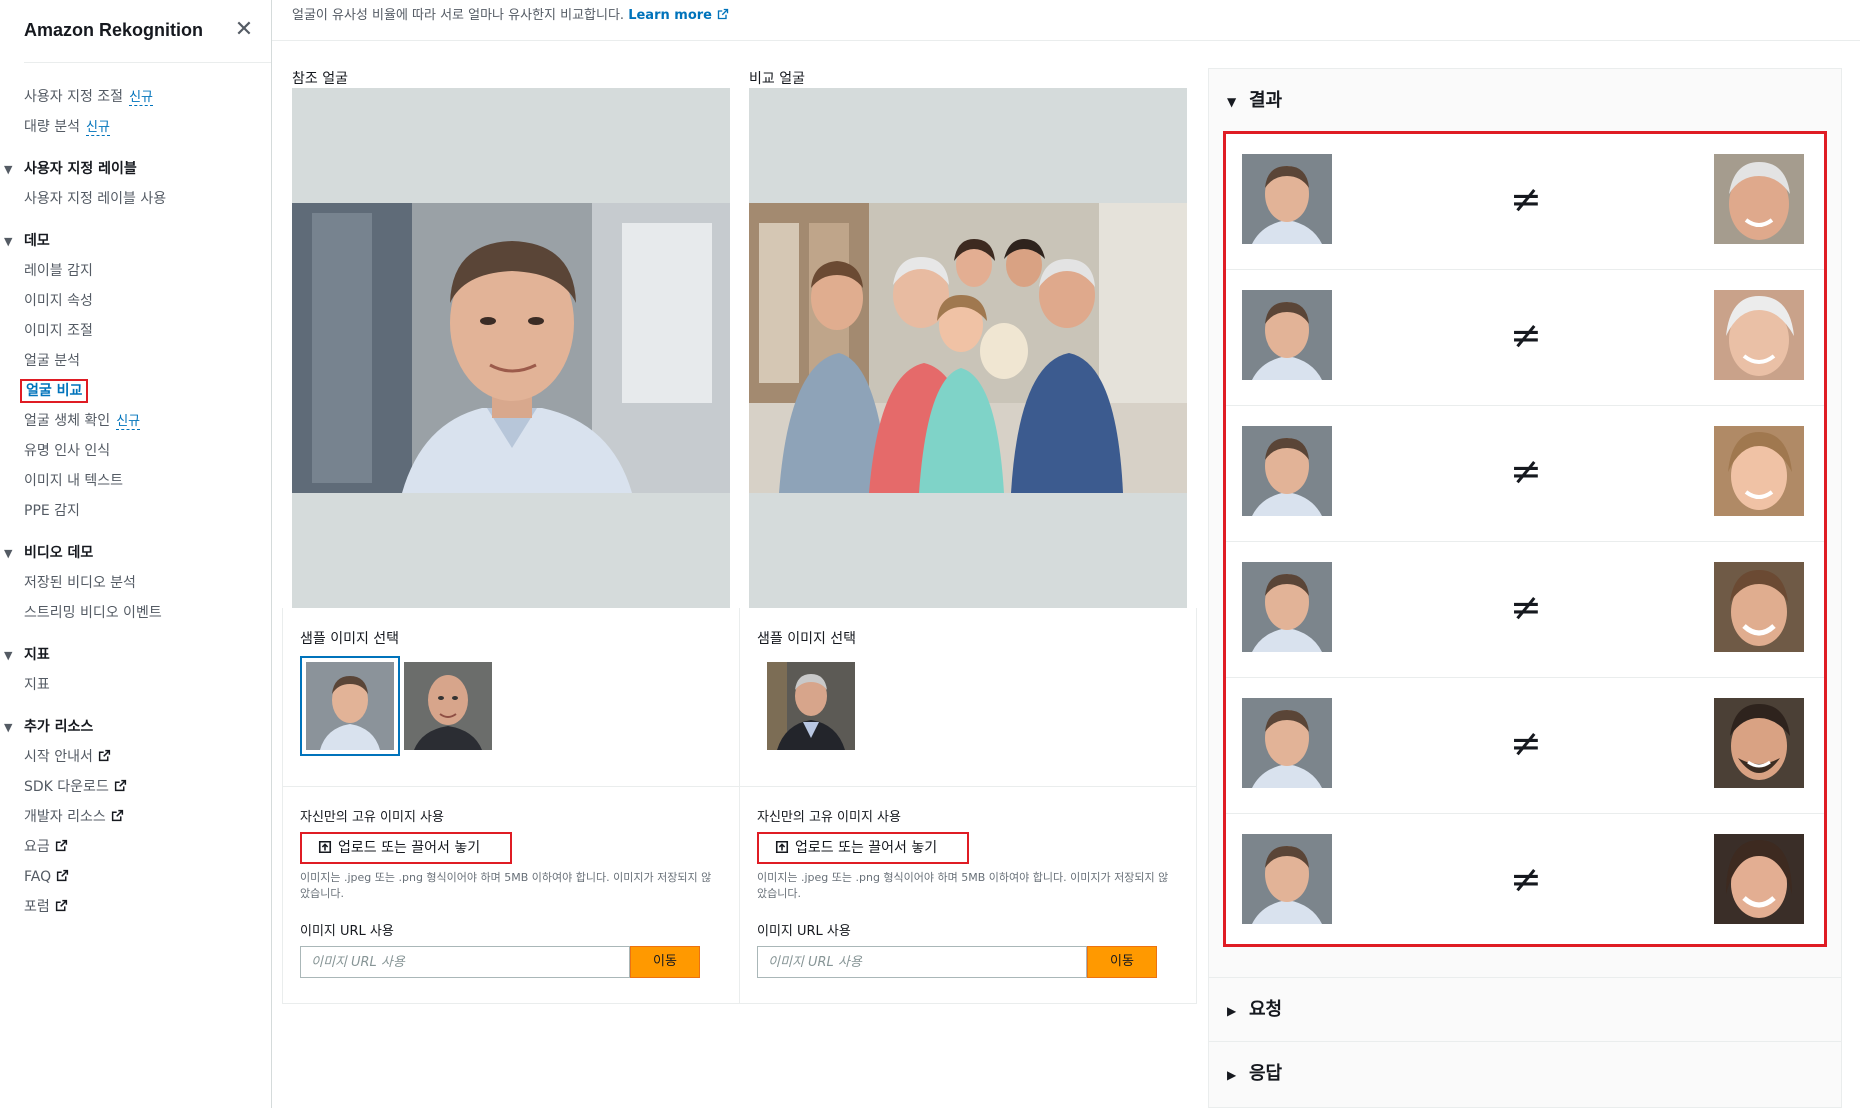  What do you see at coordinates (136, 907) in the screenshot?
I see `sidebar-item-forum: 포럼` at bounding box center [136, 907].